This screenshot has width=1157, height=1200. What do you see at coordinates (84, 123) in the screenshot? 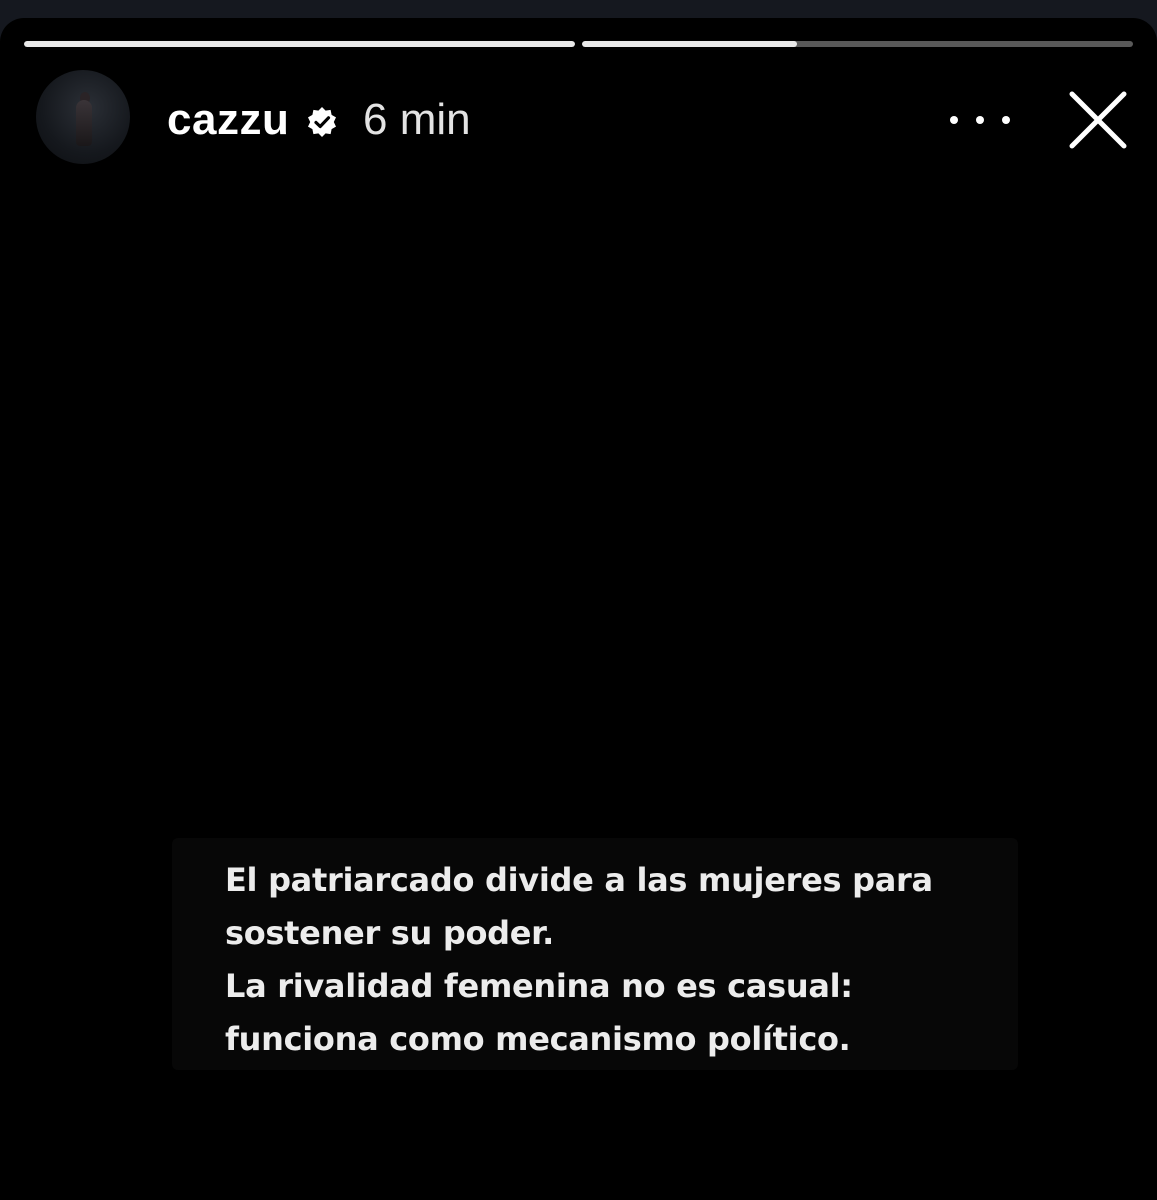
I see `avatar-figure` at bounding box center [84, 123].